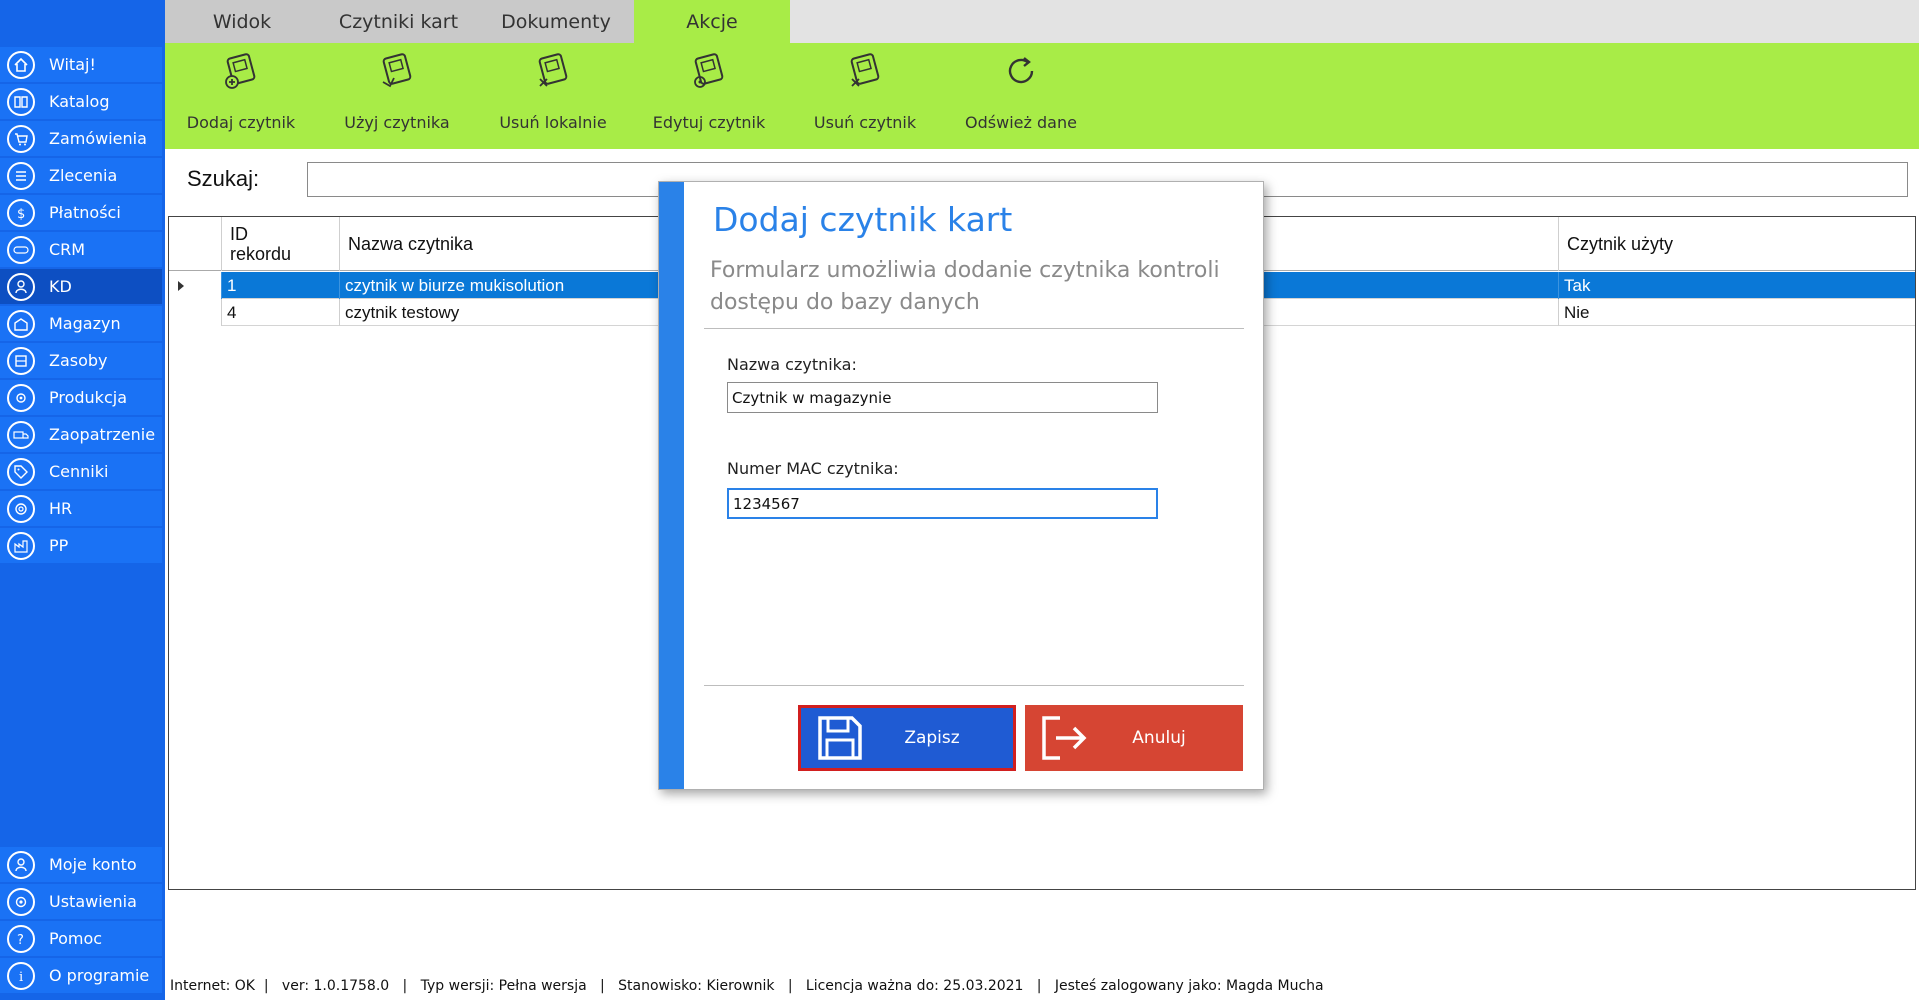 This screenshot has width=1919, height=1000. What do you see at coordinates (397, 71) in the screenshot?
I see `use-card-reader-icon` at bounding box center [397, 71].